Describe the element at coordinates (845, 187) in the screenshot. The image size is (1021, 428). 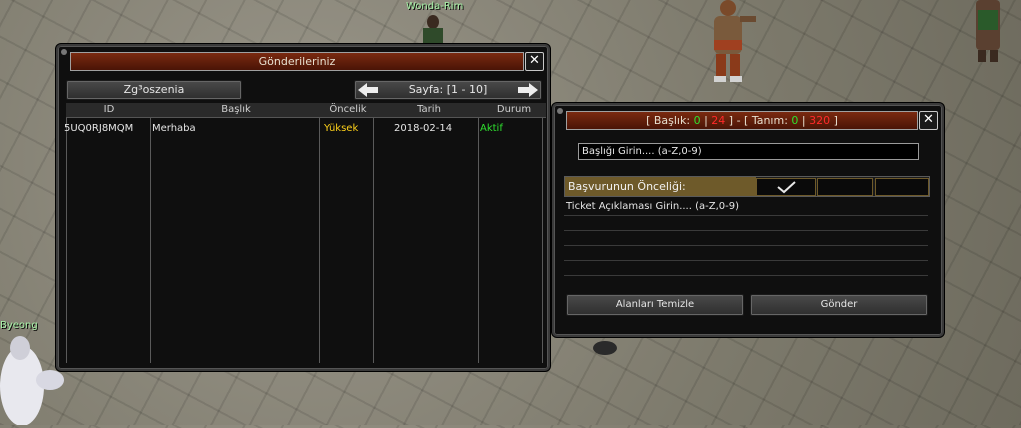
I see `priority-option-medium` at that location.